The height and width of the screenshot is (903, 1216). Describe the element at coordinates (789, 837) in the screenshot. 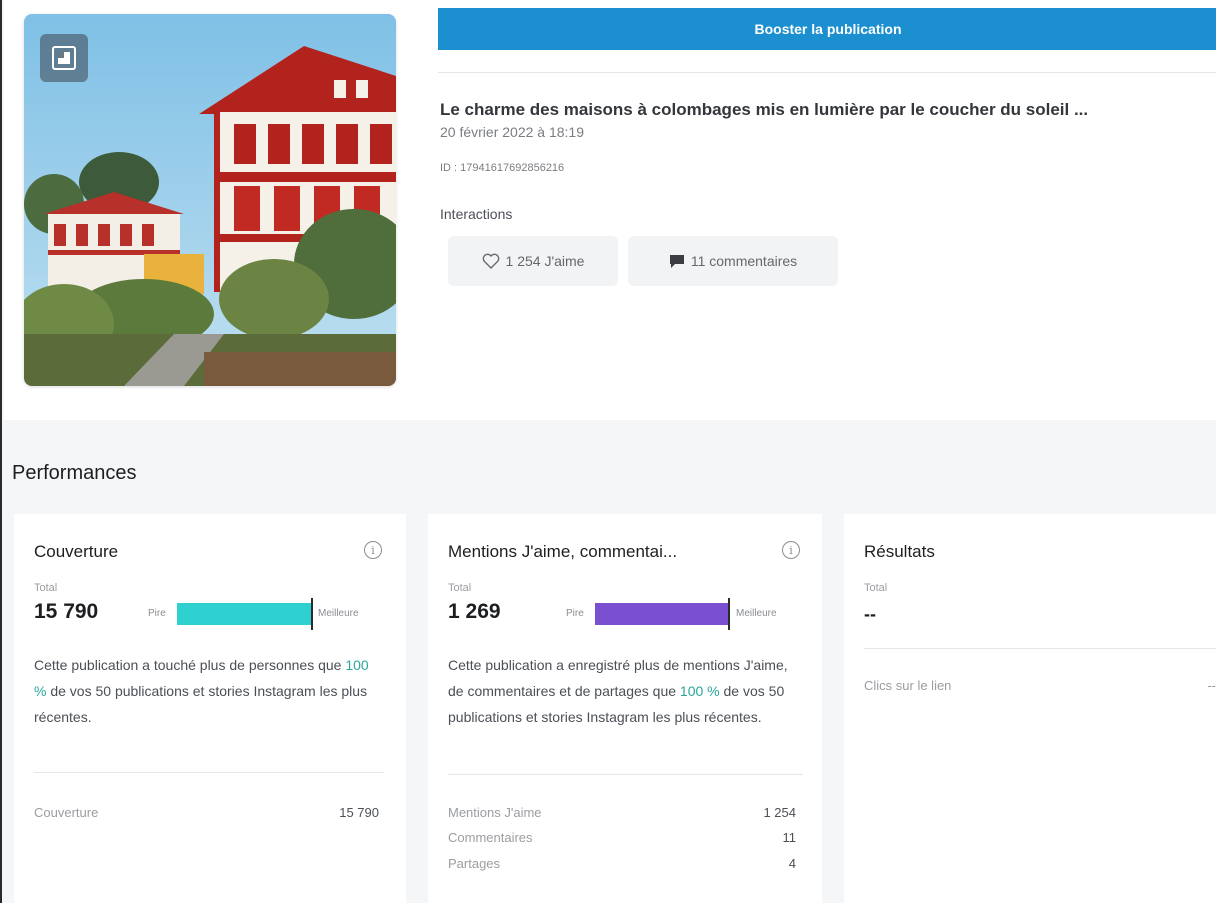

I see `stat-value: 11` at that location.